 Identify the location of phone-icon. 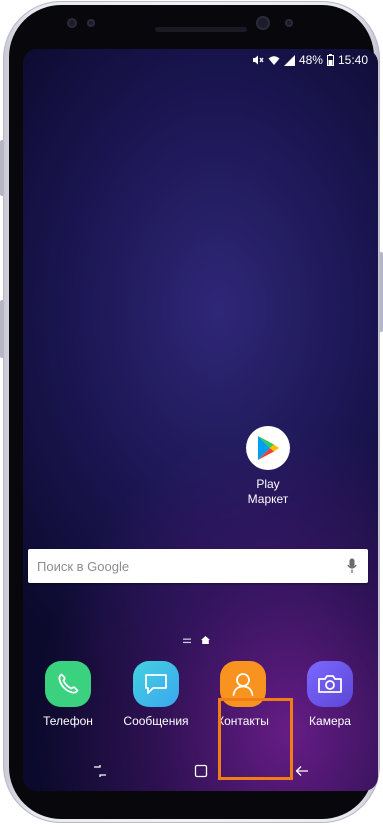
(68, 684).